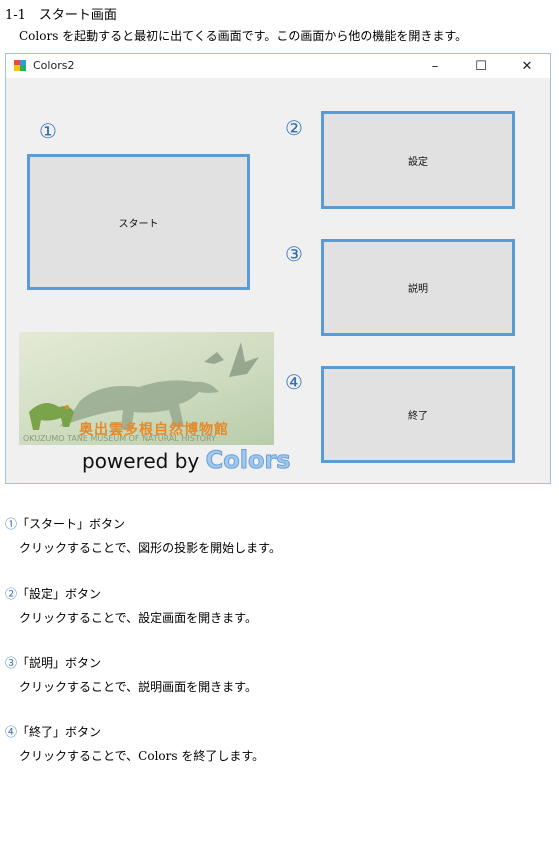  I want to click on maximize-button: ☐, so click(481, 66).